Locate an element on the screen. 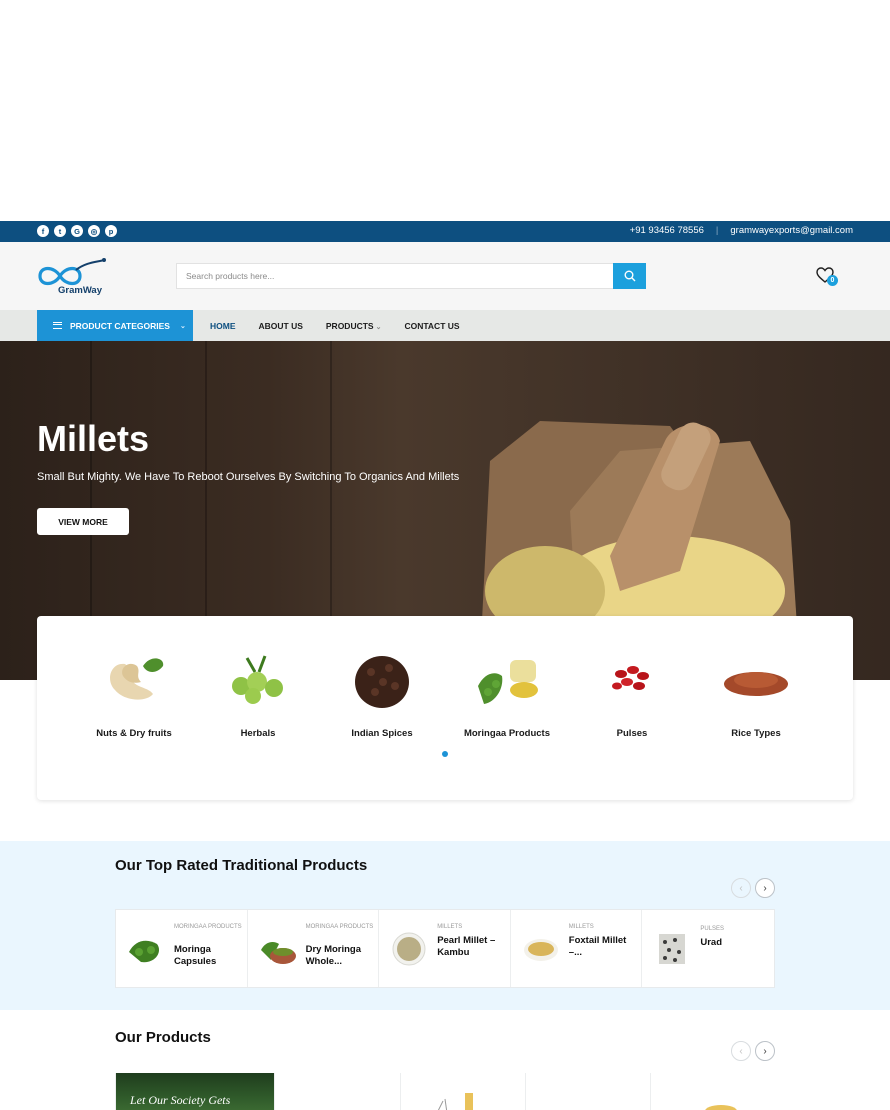 The image size is (890, 1110). nav-item-products-label: PRODUCTS is located at coordinates (349, 325).